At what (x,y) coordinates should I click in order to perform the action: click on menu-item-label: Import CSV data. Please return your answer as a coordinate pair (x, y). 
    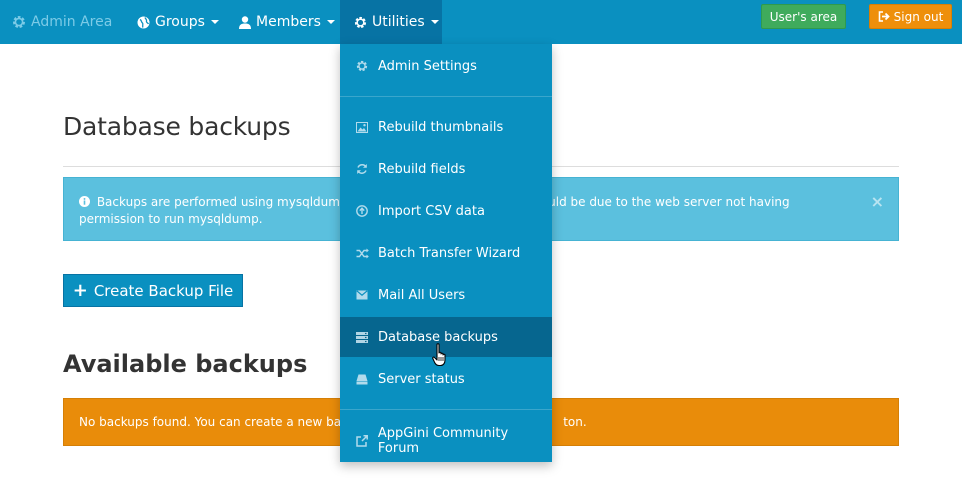
    Looking at the image, I should click on (431, 211).